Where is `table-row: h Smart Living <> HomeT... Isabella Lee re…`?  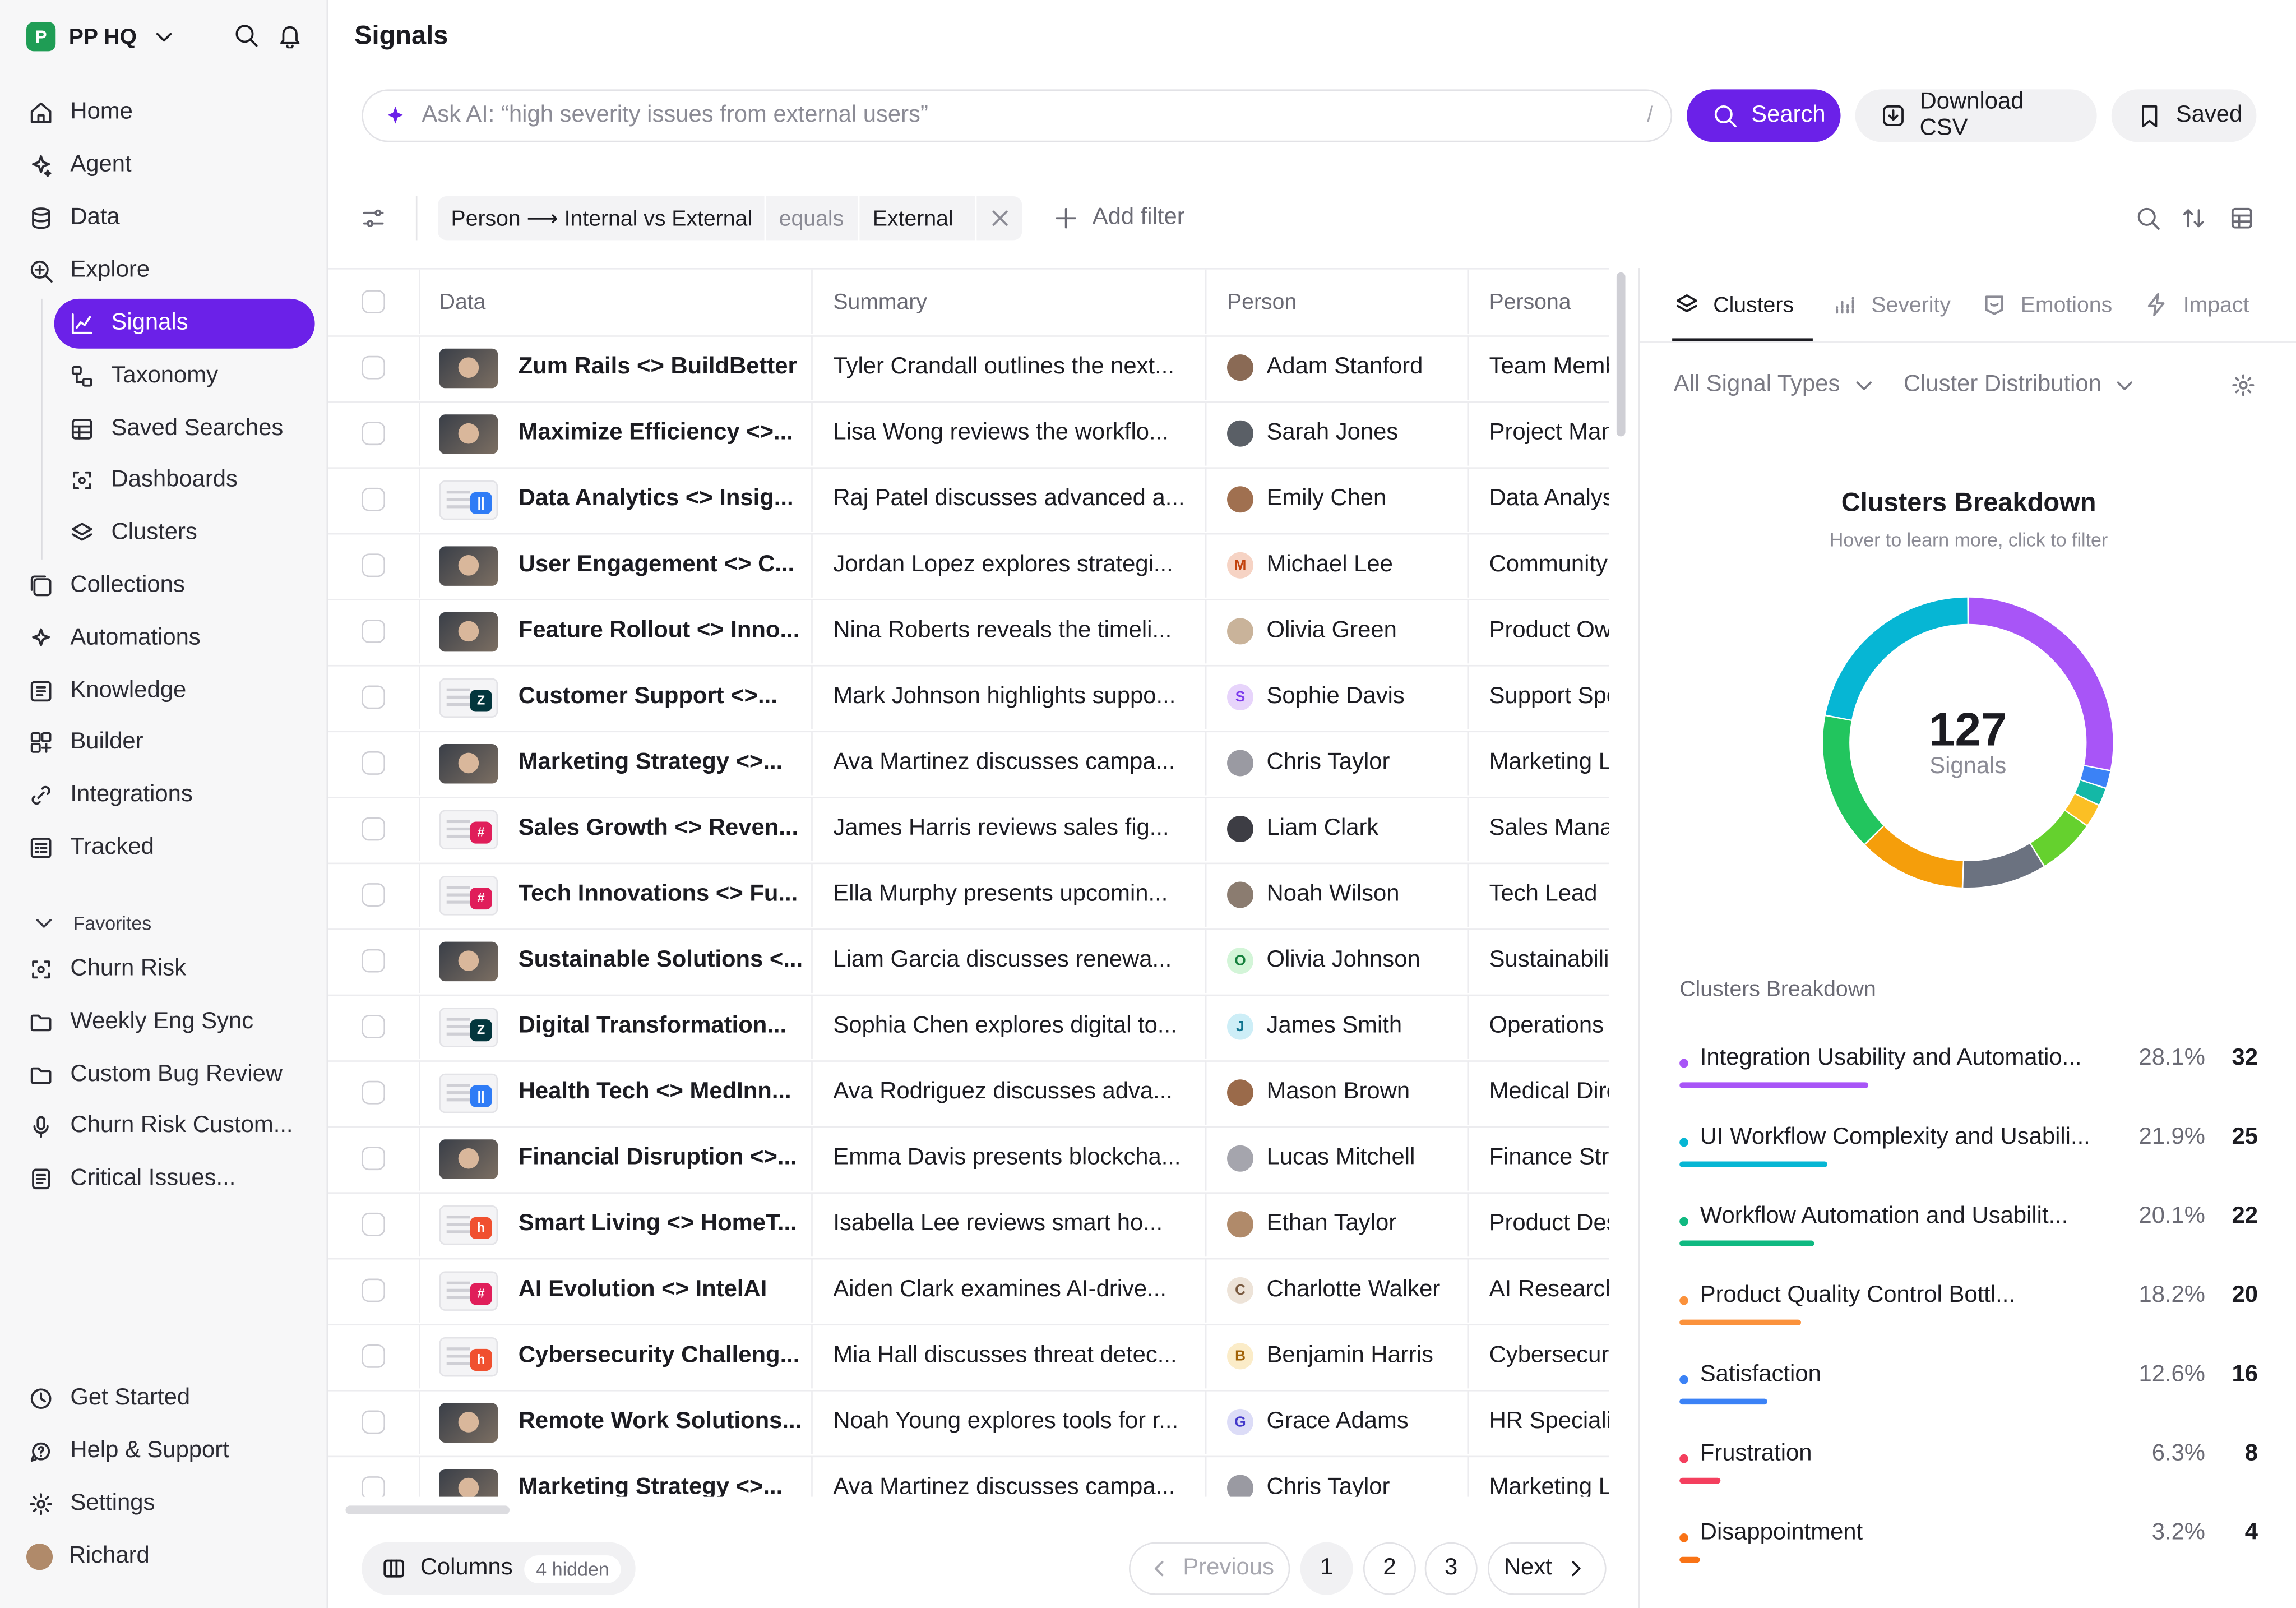 table-row: h Smart Living <> HomeT... Isabella Lee re… is located at coordinates (968, 1226).